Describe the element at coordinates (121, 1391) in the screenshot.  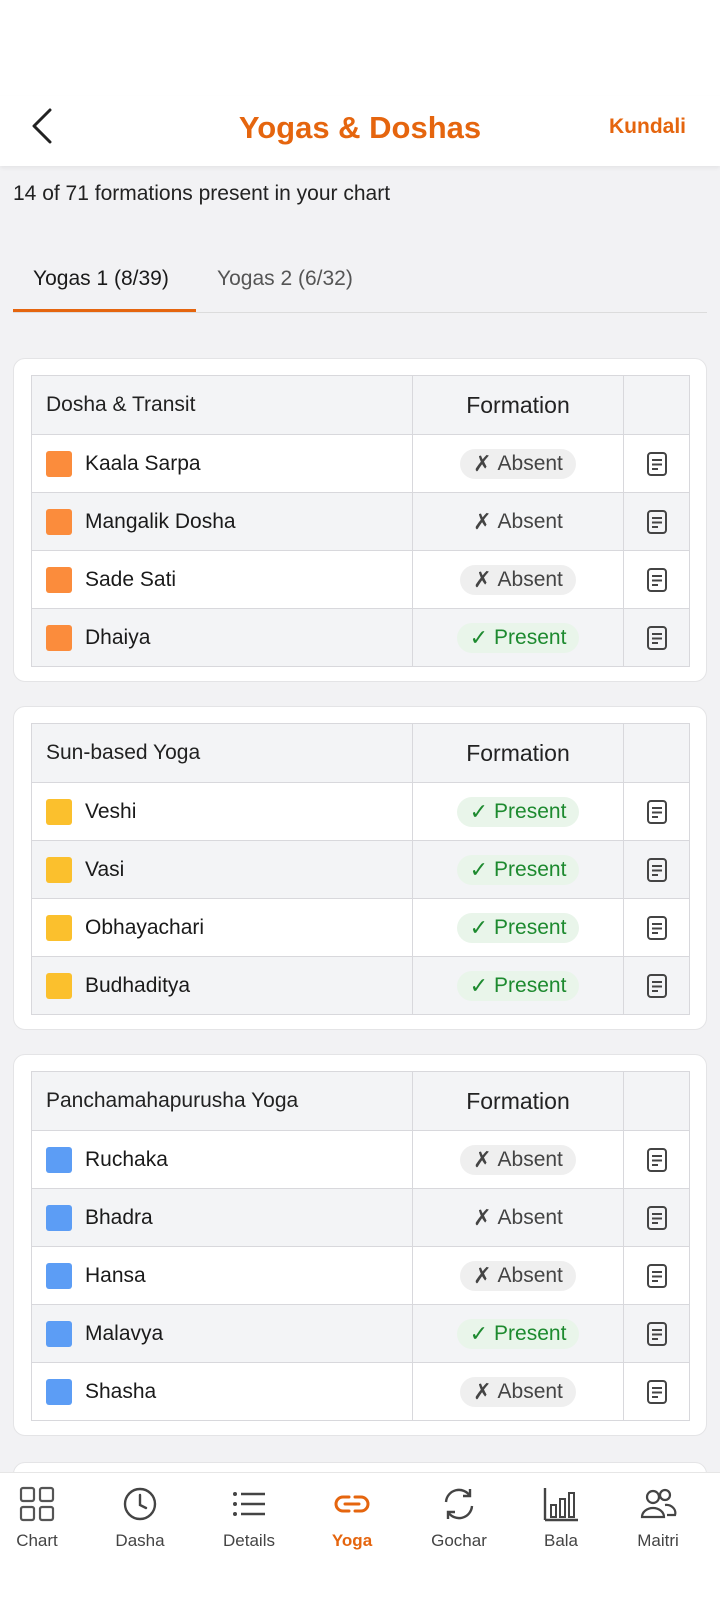
I see `yoga-name: Shasha` at that location.